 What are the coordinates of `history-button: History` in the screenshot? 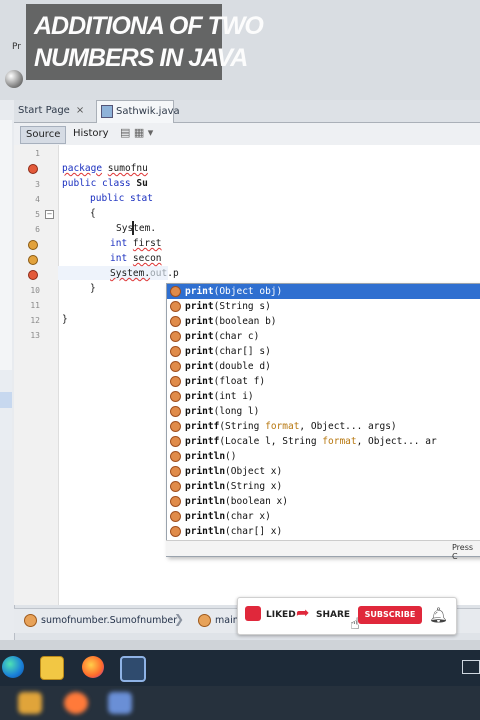 It's located at (91, 134).